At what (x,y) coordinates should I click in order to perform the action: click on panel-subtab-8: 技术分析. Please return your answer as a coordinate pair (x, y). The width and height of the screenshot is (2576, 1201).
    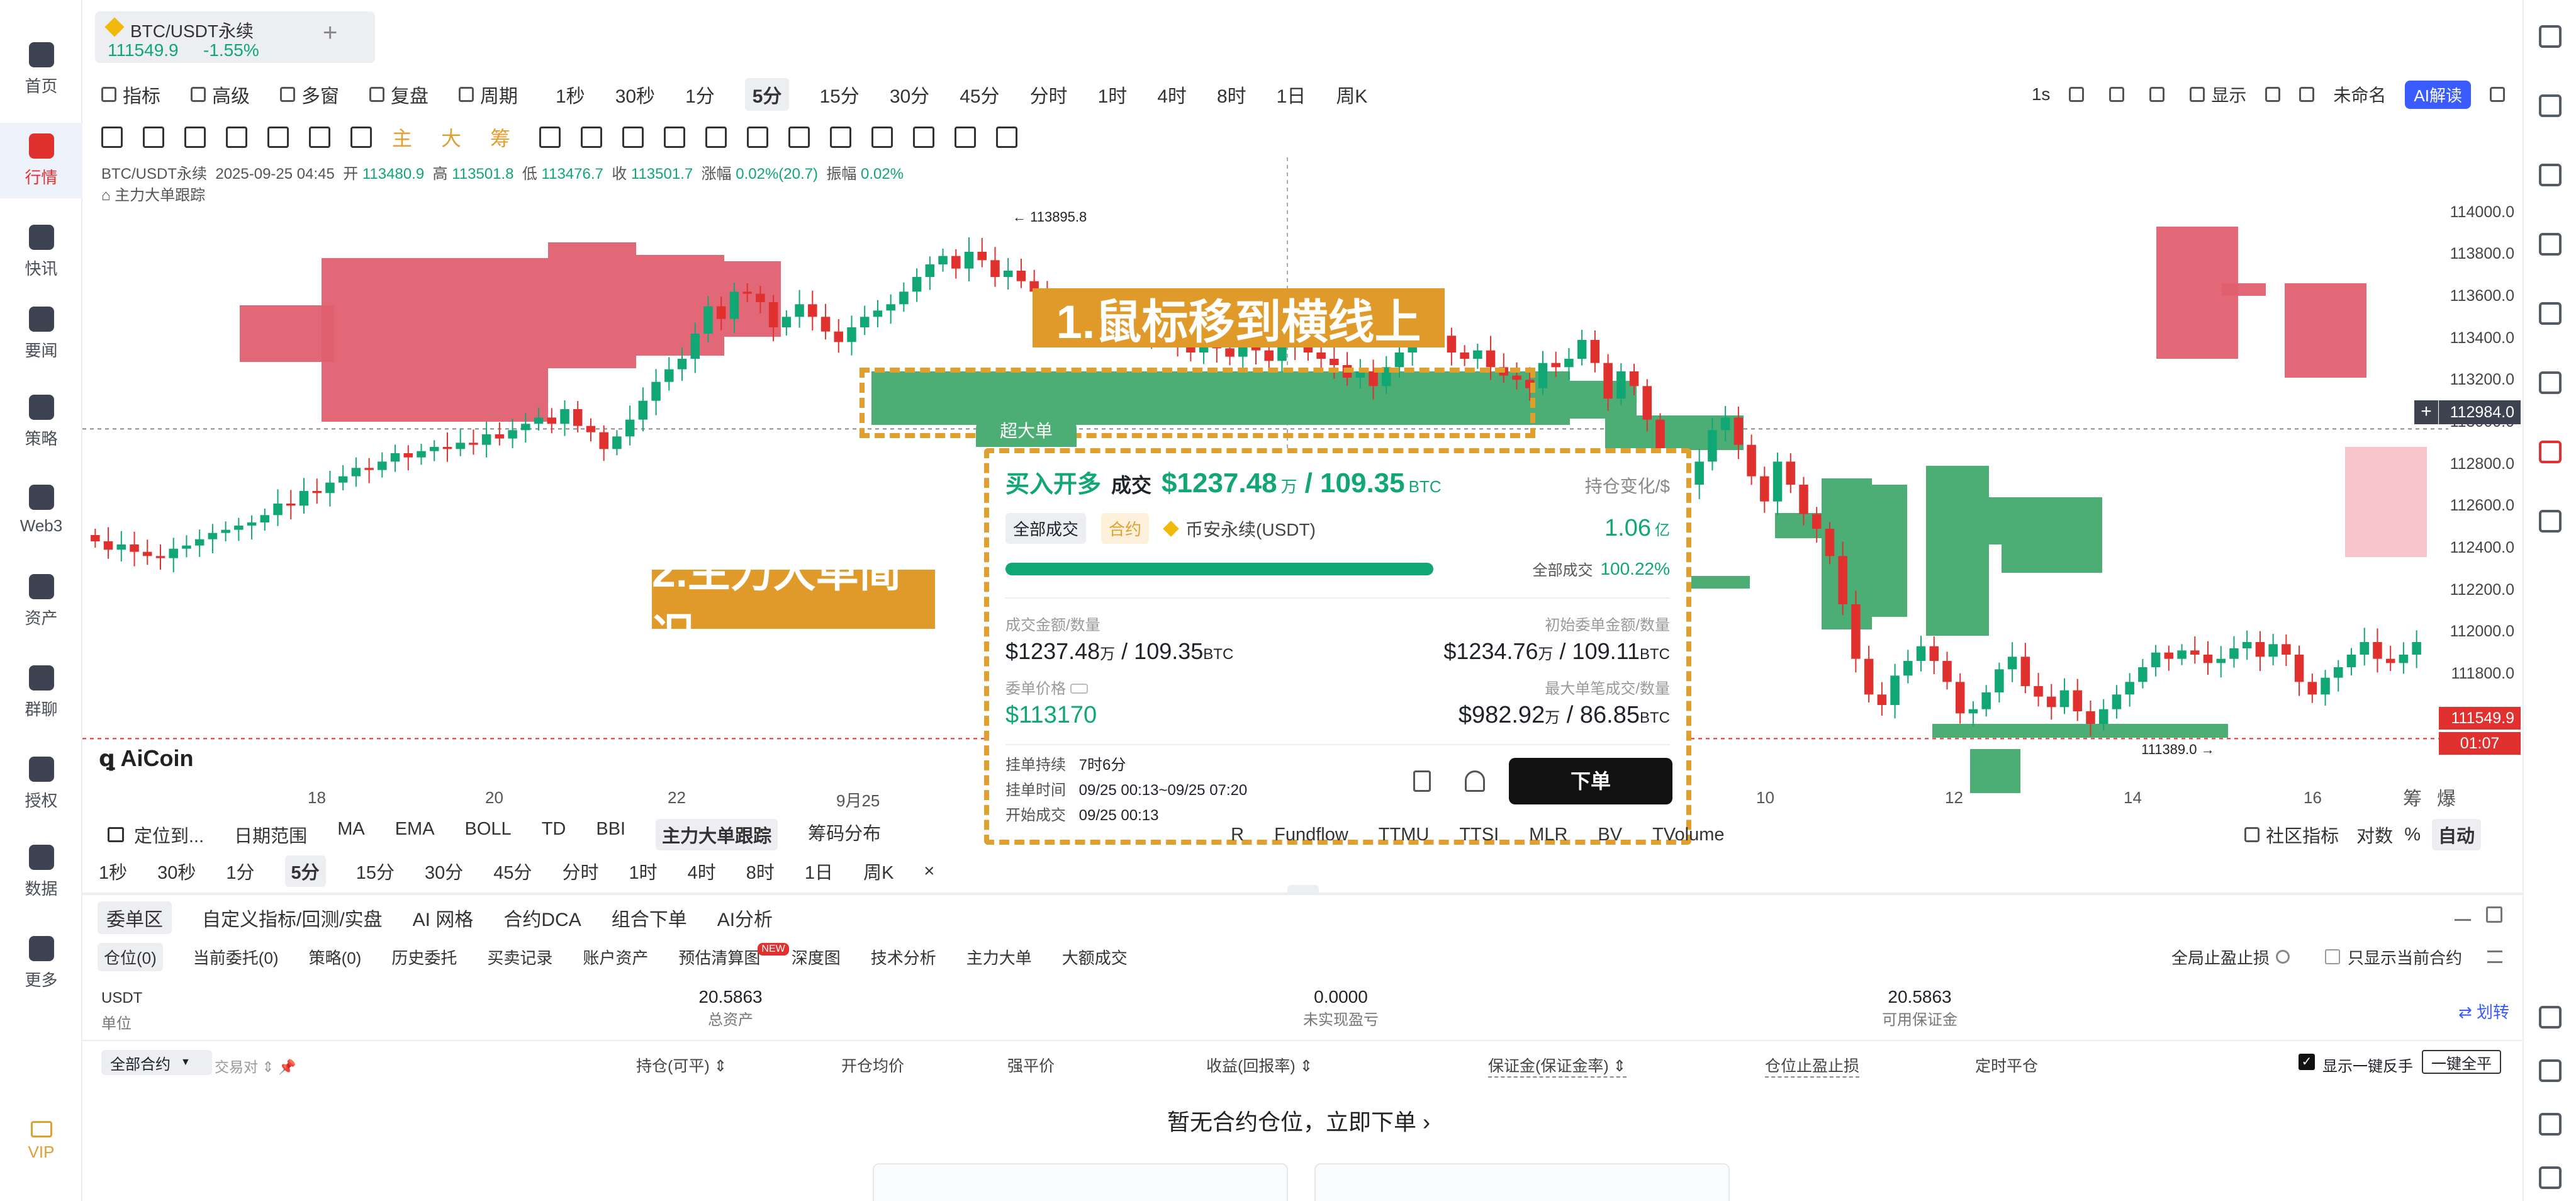
    Looking at the image, I should click on (903, 957).